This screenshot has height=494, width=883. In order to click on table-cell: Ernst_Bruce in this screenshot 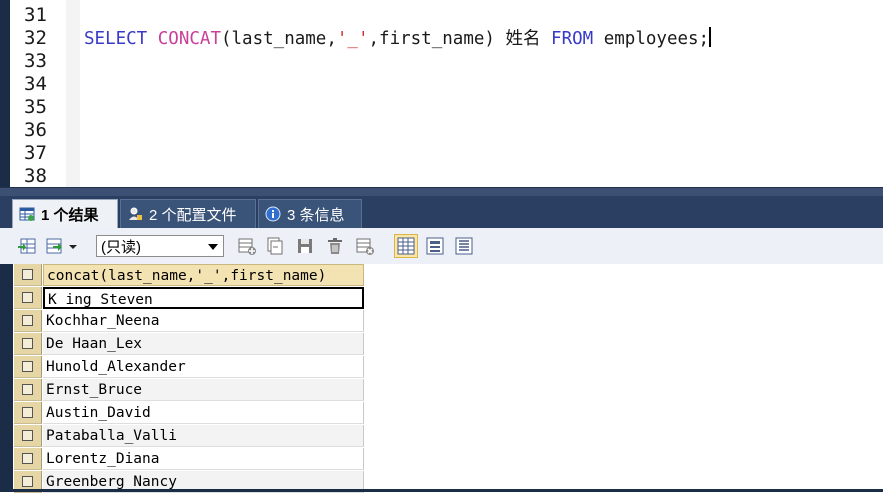, I will do `click(203, 390)`.